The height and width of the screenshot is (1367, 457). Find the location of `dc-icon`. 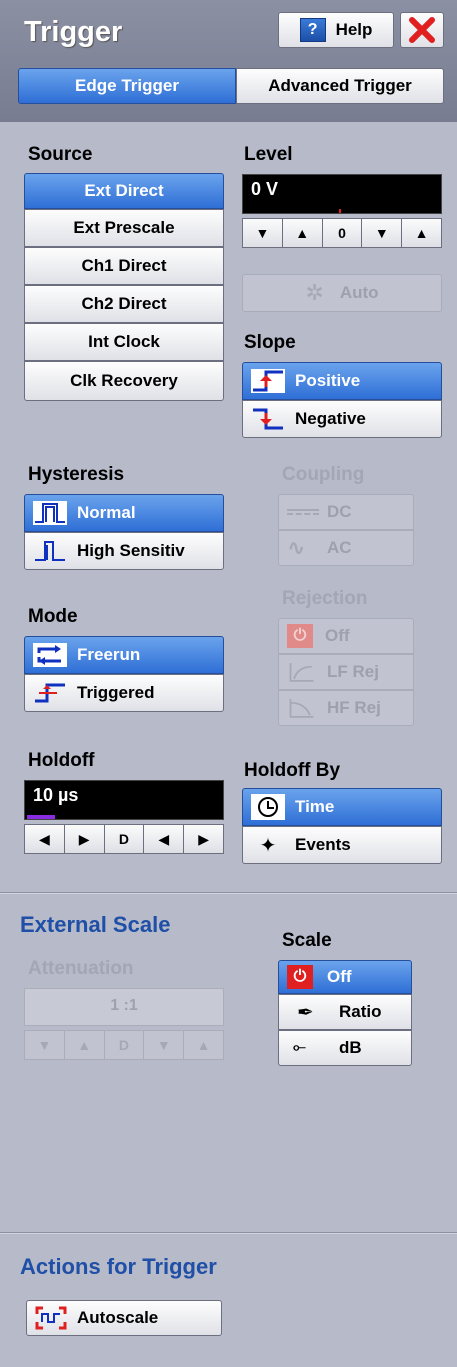

dc-icon is located at coordinates (303, 512).